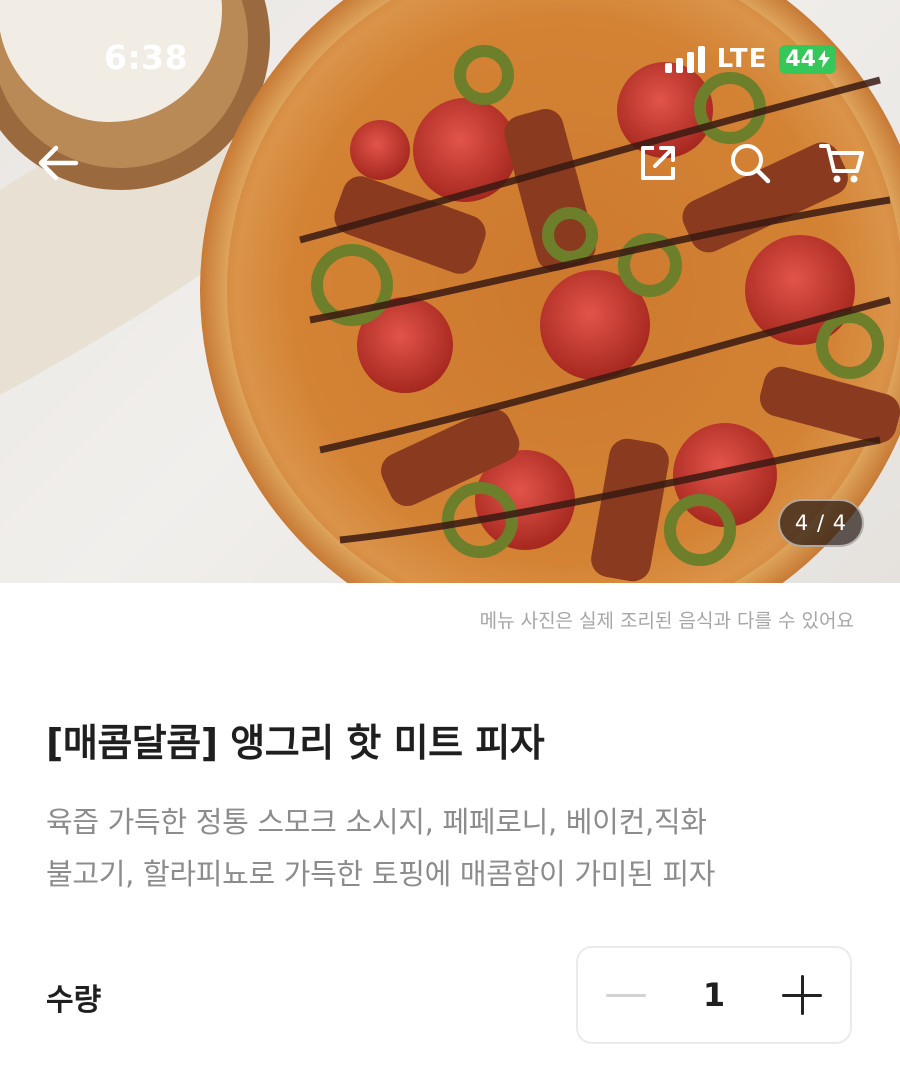 The width and height of the screenshot is (900, 1070). Describe the element at coordinates (74, 1000) in the screenshot. I see `quantity-label: 수량` at that location.